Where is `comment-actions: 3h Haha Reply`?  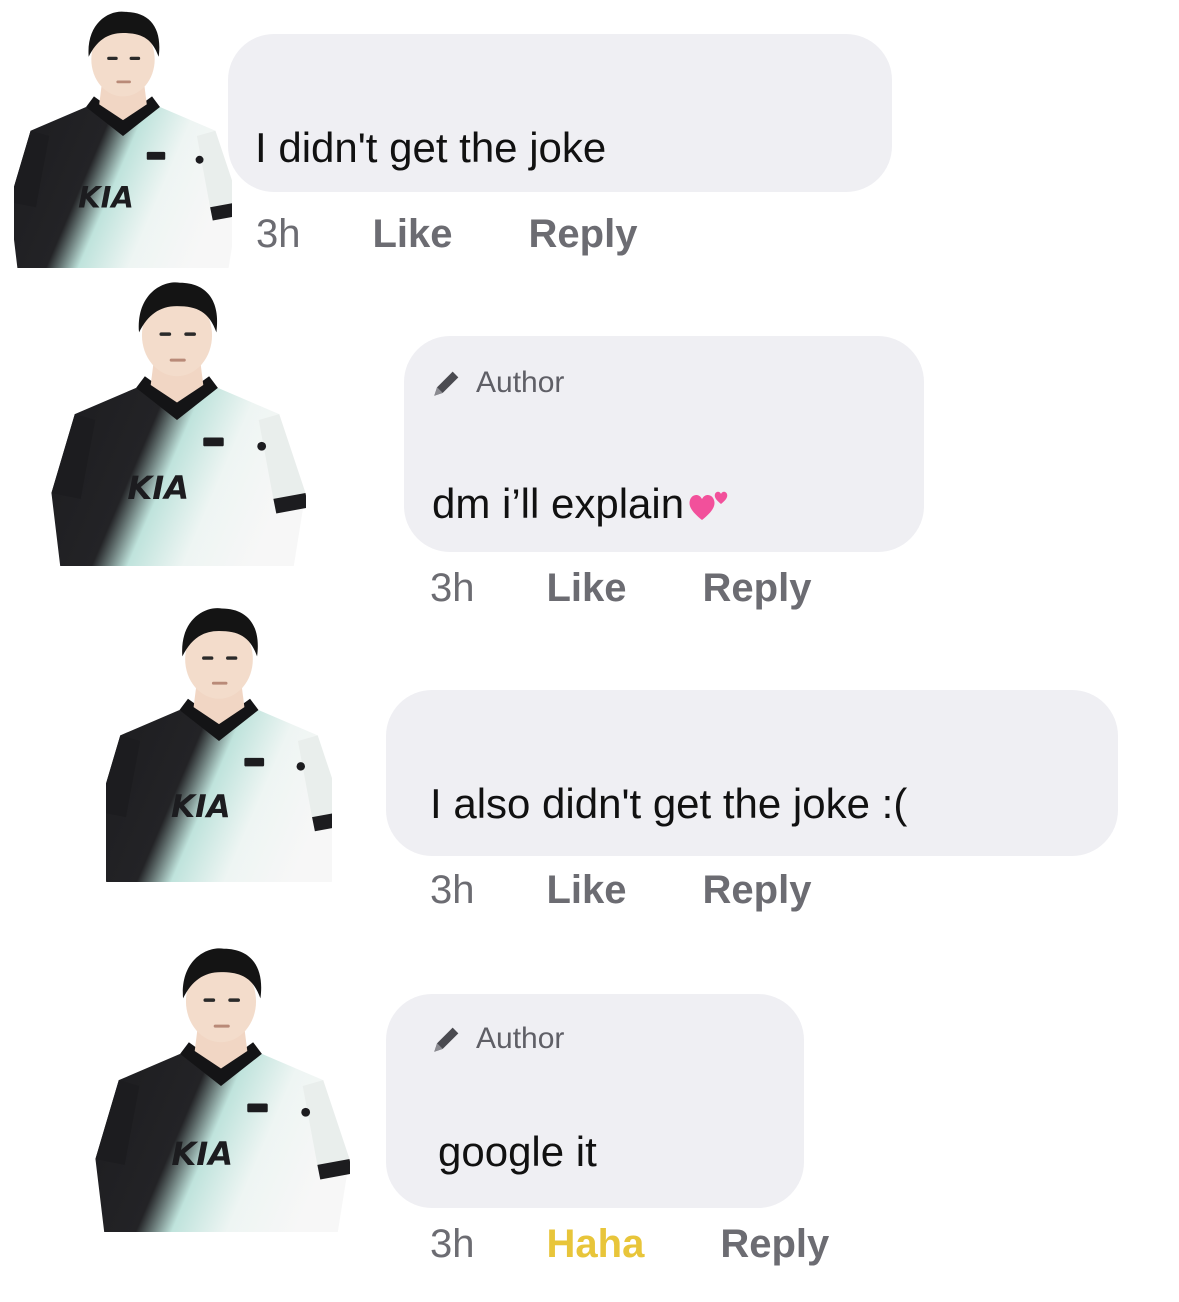
comment-actions: 3h Haha Reply is located at coordinates (629, 1244).